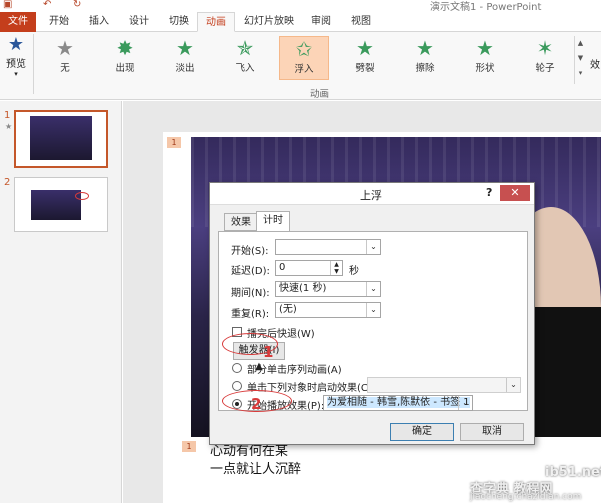 The width and height of the screenshot is (601, 503). I want to click on effect-label: 劈裂, so click(365, 68).